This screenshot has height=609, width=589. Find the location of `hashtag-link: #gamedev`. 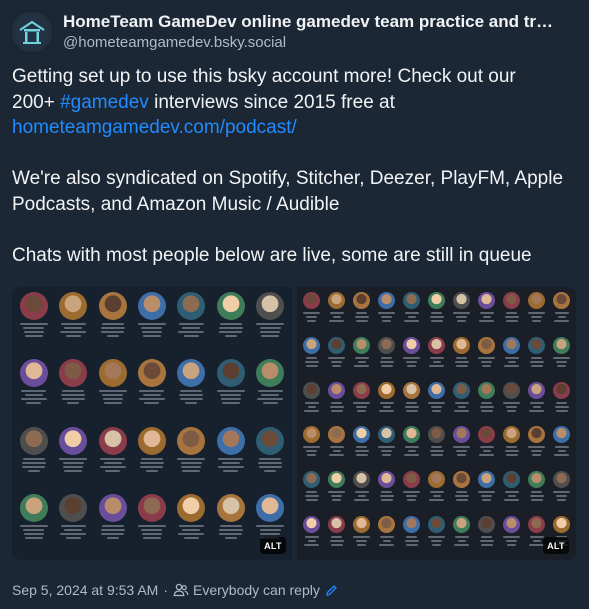

hashtag-link: #gamedev is located at coordinates (104, 102).